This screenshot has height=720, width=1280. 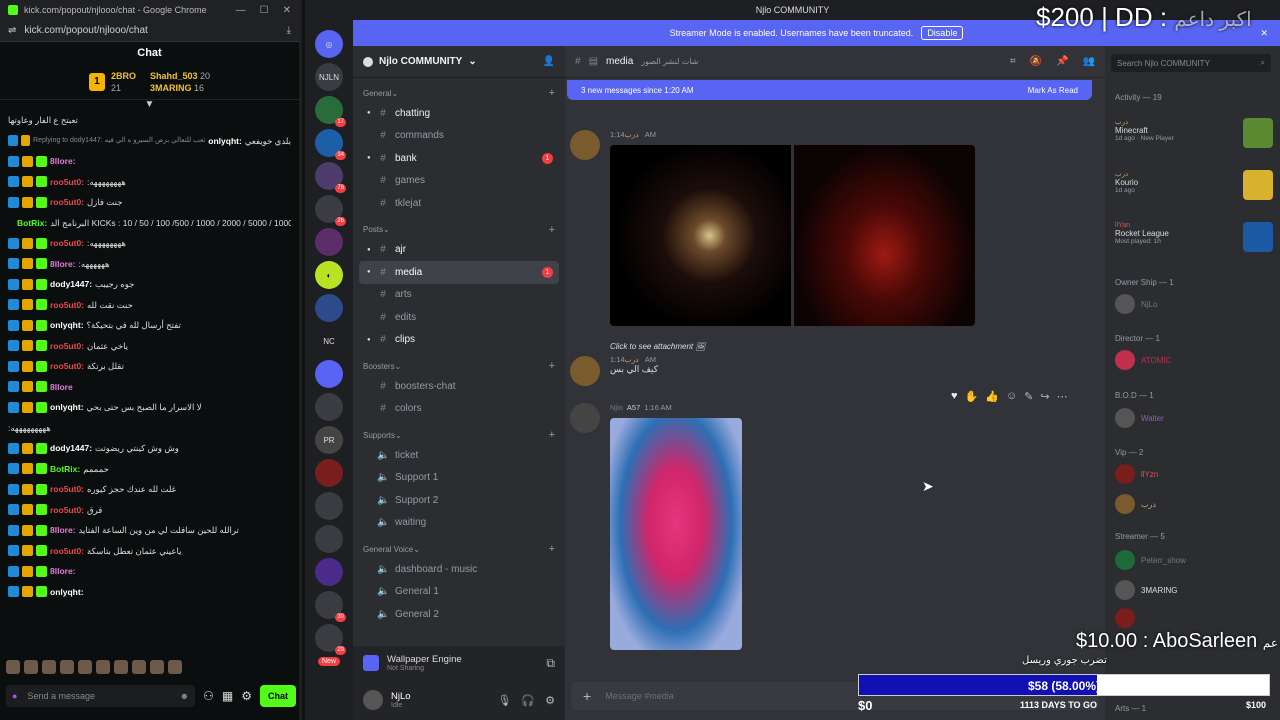 I want to click on more-icon: ⋯, so click(x=1062, y=396).